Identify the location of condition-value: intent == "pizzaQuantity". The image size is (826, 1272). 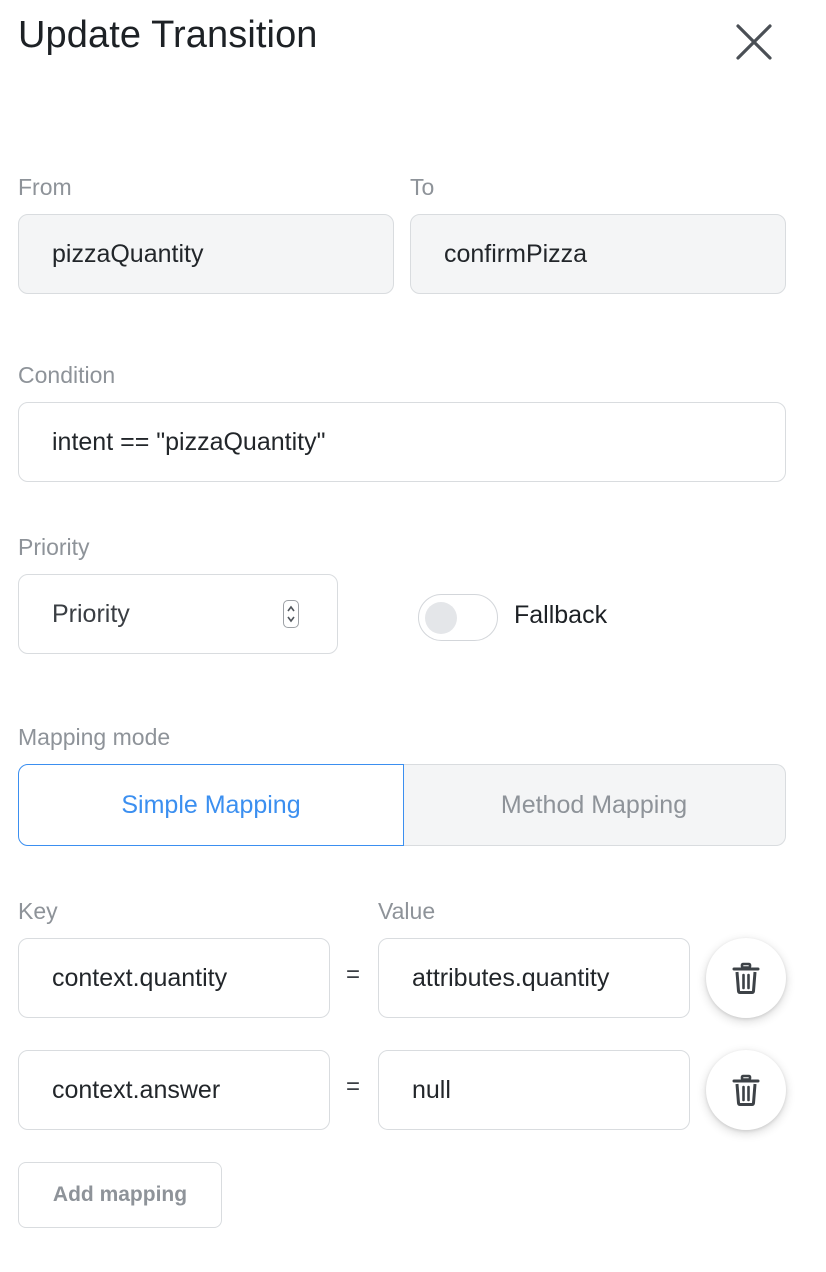
(189, 441).